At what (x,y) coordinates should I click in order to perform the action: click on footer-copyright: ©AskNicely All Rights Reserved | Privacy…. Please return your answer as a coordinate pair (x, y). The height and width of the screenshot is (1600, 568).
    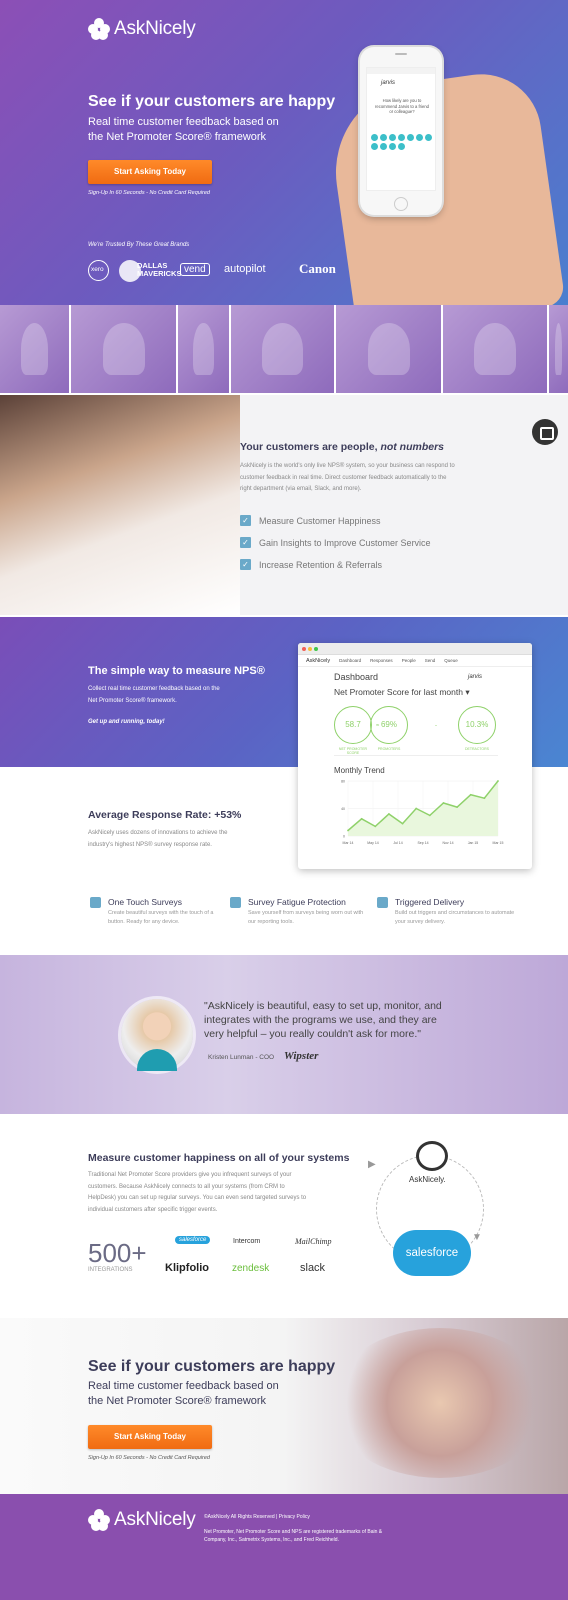
    Looking at the image, I should click on (257, 1517).